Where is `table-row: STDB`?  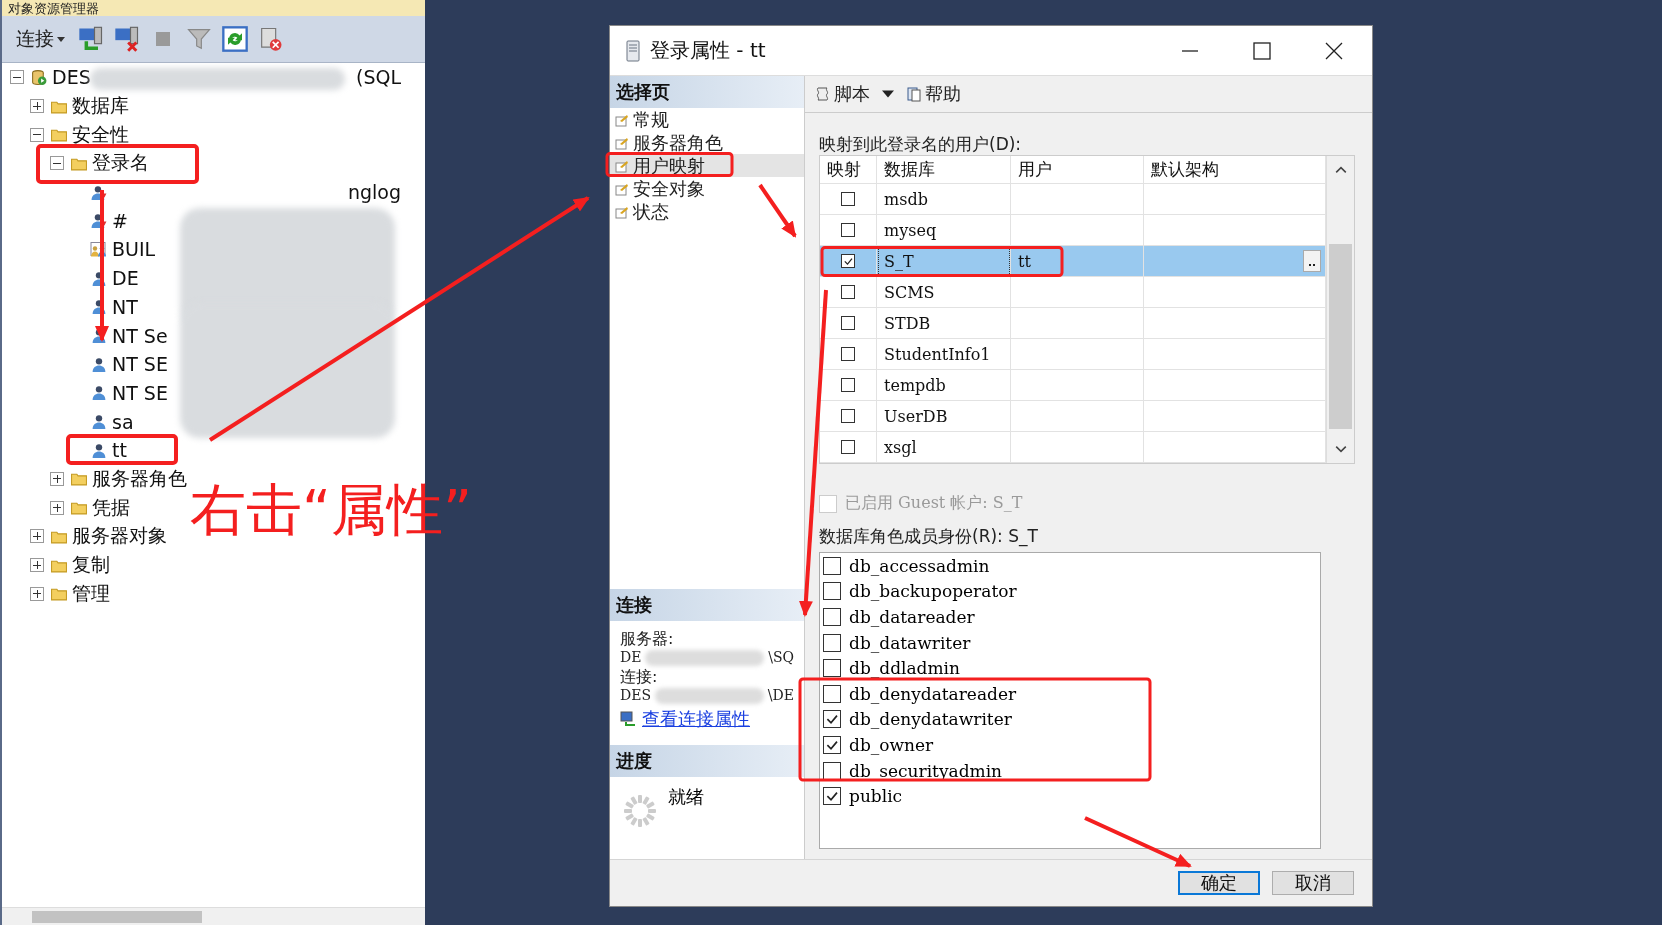
table-row: STDB is located at coordinates (1073, 323).